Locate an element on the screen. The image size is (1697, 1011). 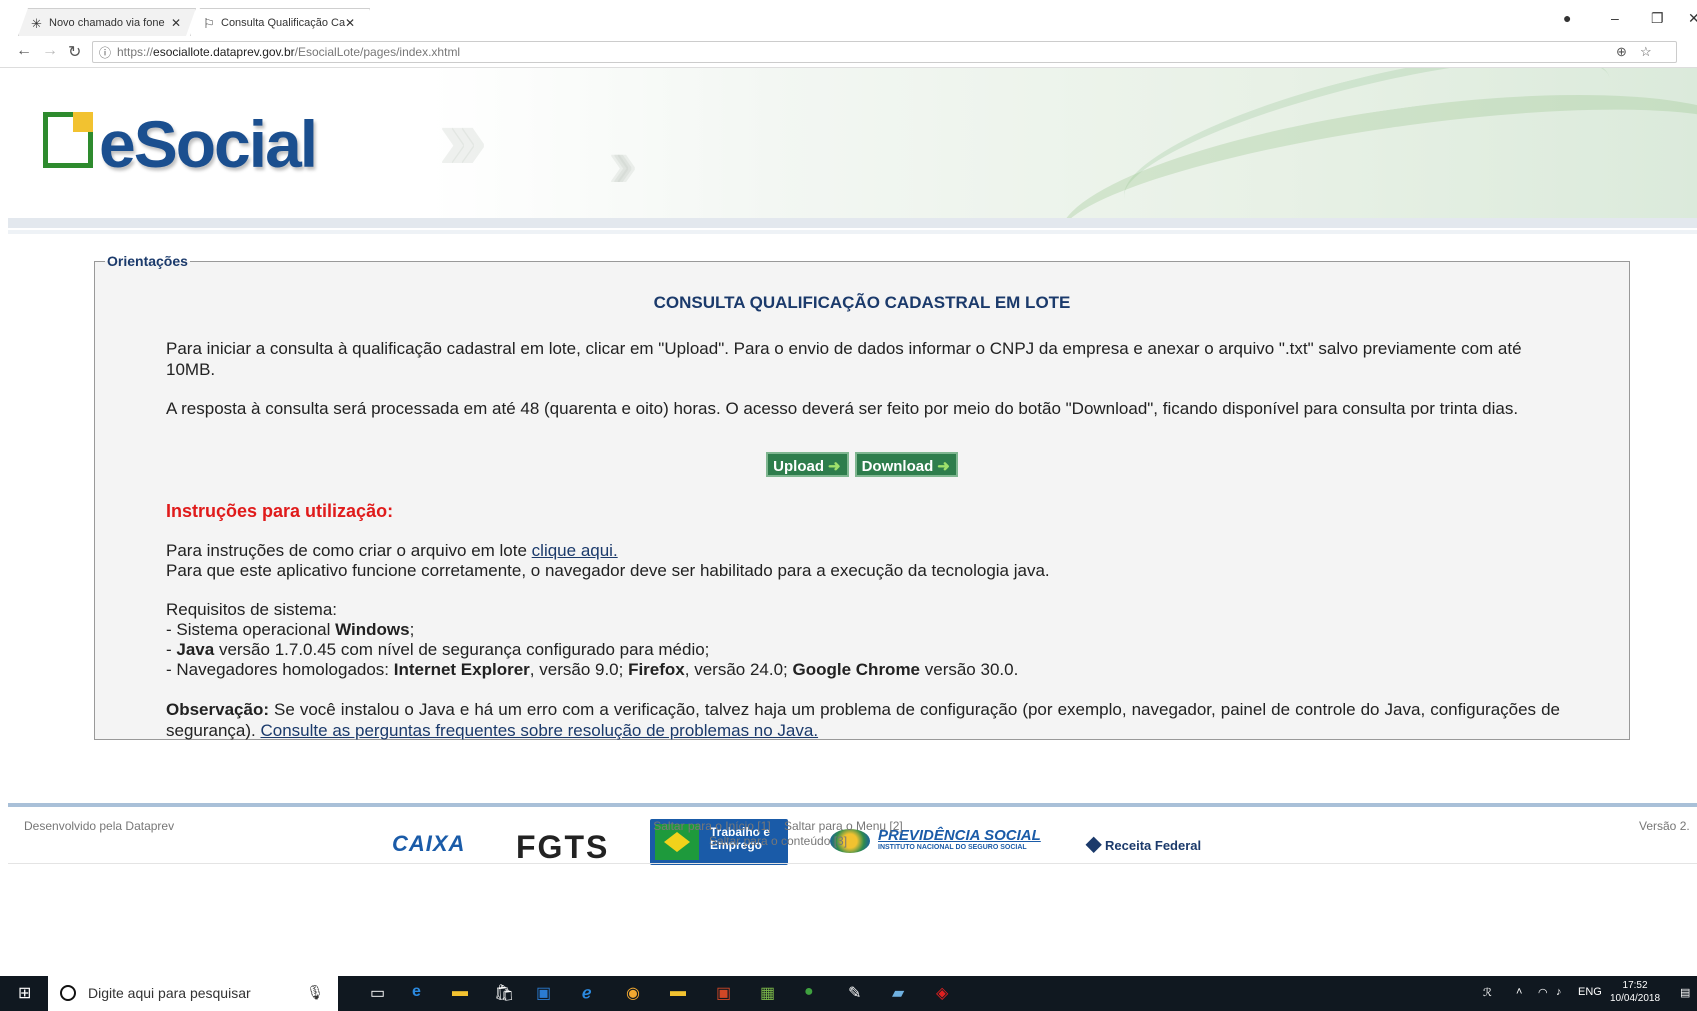
action-buttons: Upload ➜ Download ➜ is located at coordinates (862, 464).